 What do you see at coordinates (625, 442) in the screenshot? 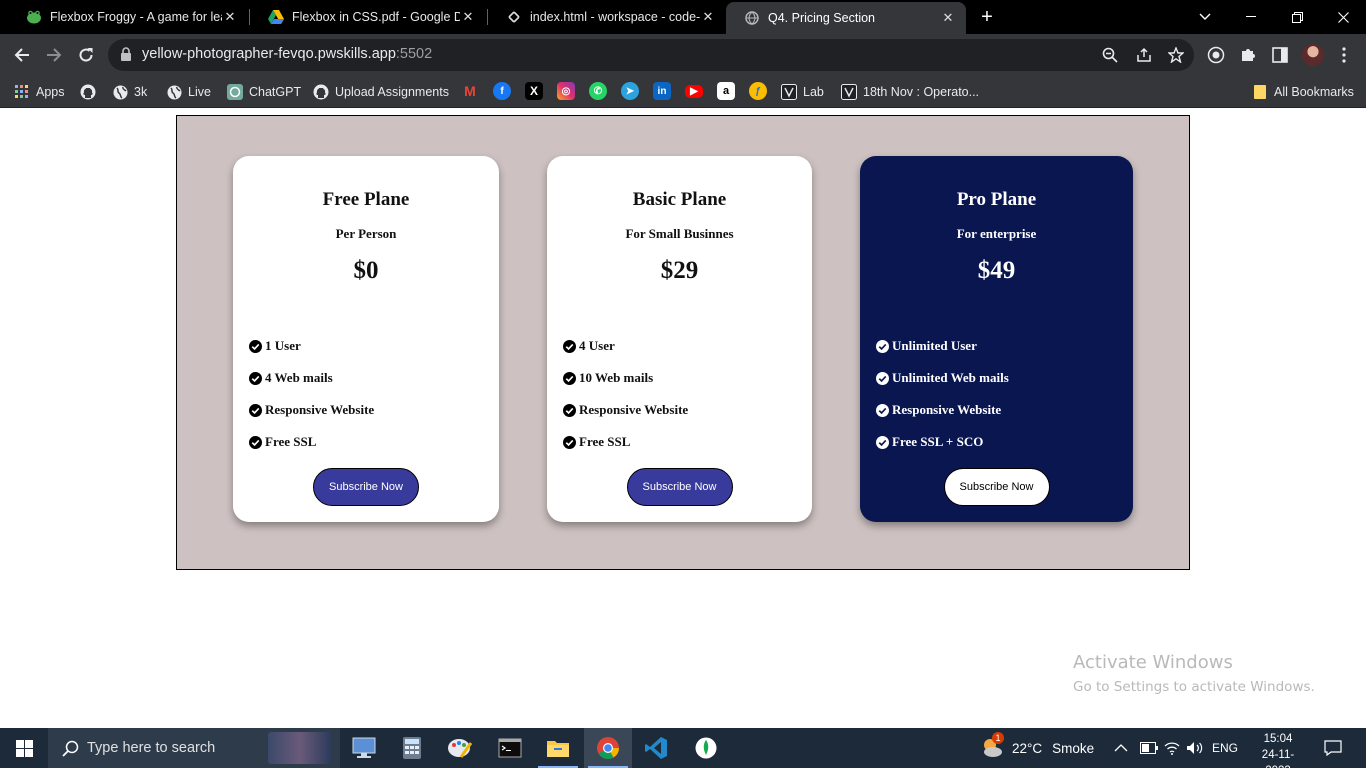
I see `feature-item: Free SSL` at bounding box center [625, 442].